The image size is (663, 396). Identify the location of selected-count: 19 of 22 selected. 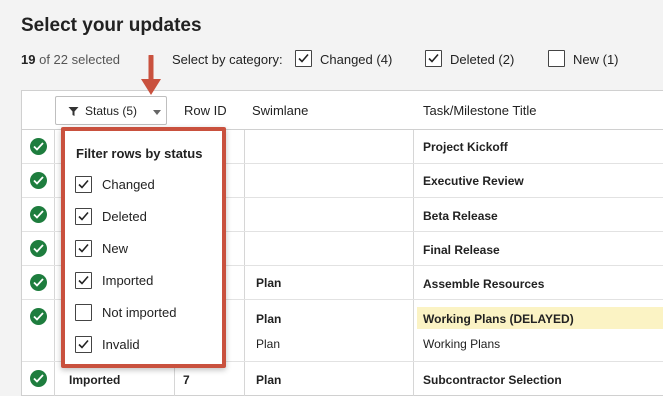
(70, 59).